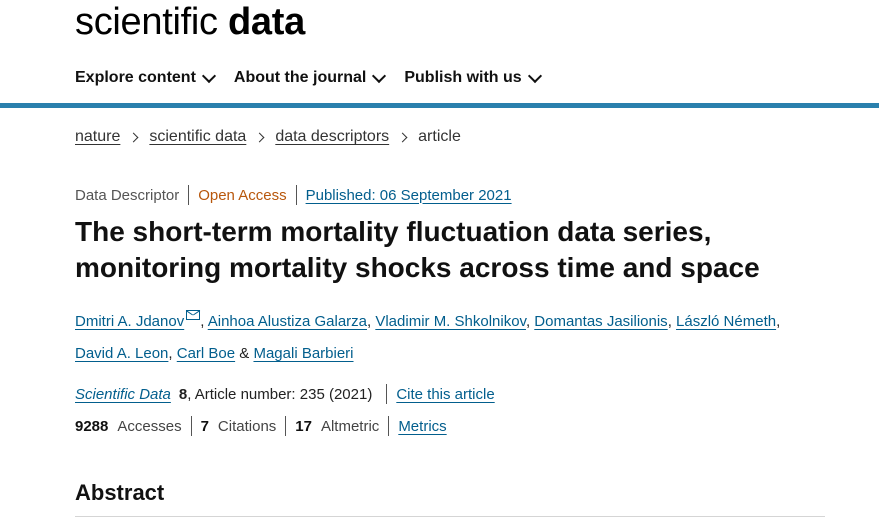 The height and width of the screenshot is (522, 879). I want to click on article-number: , Article number: 235 (2021), so click(280, 394).